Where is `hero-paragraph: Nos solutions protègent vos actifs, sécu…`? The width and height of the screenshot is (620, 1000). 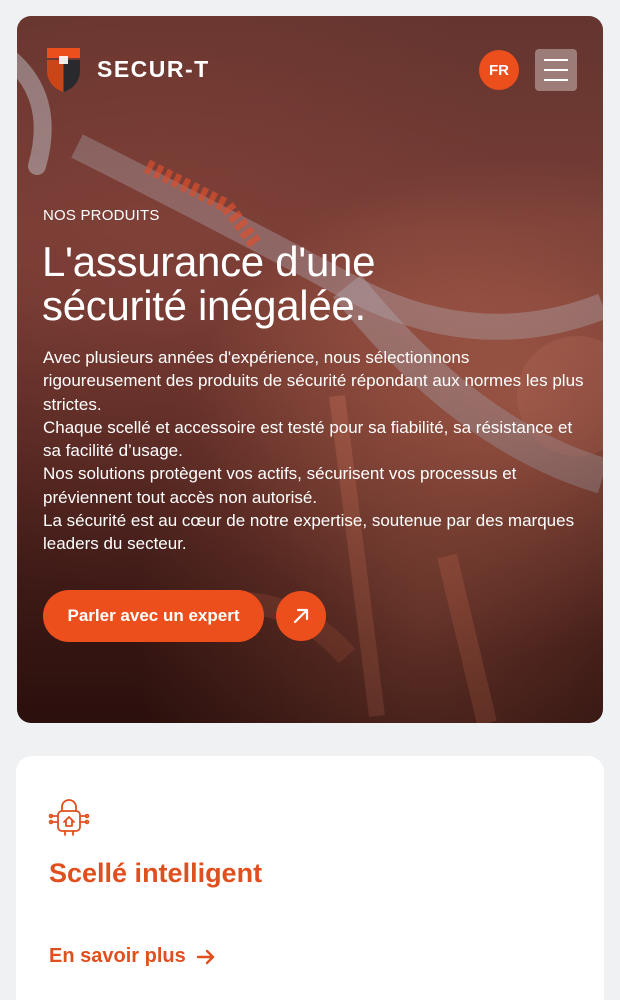 hero-paragraph: Nos solutions protègent vos actifs, sécu… is located at coordinates (280, 485).